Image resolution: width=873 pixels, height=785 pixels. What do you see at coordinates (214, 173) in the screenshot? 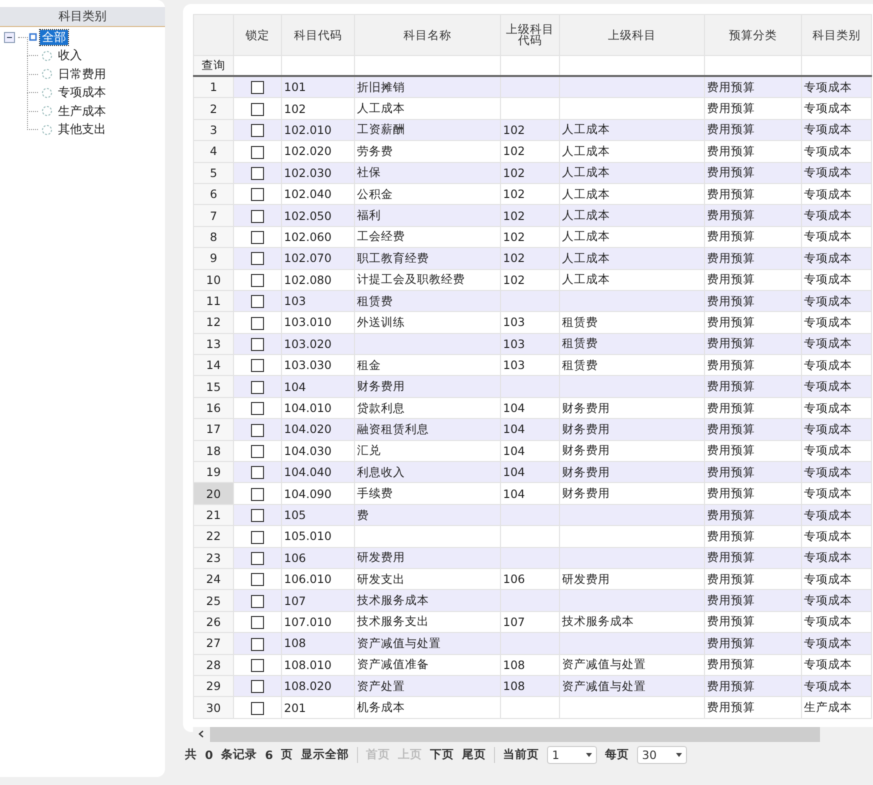
I see `row-number: 5` at bounding box center [214, 173].